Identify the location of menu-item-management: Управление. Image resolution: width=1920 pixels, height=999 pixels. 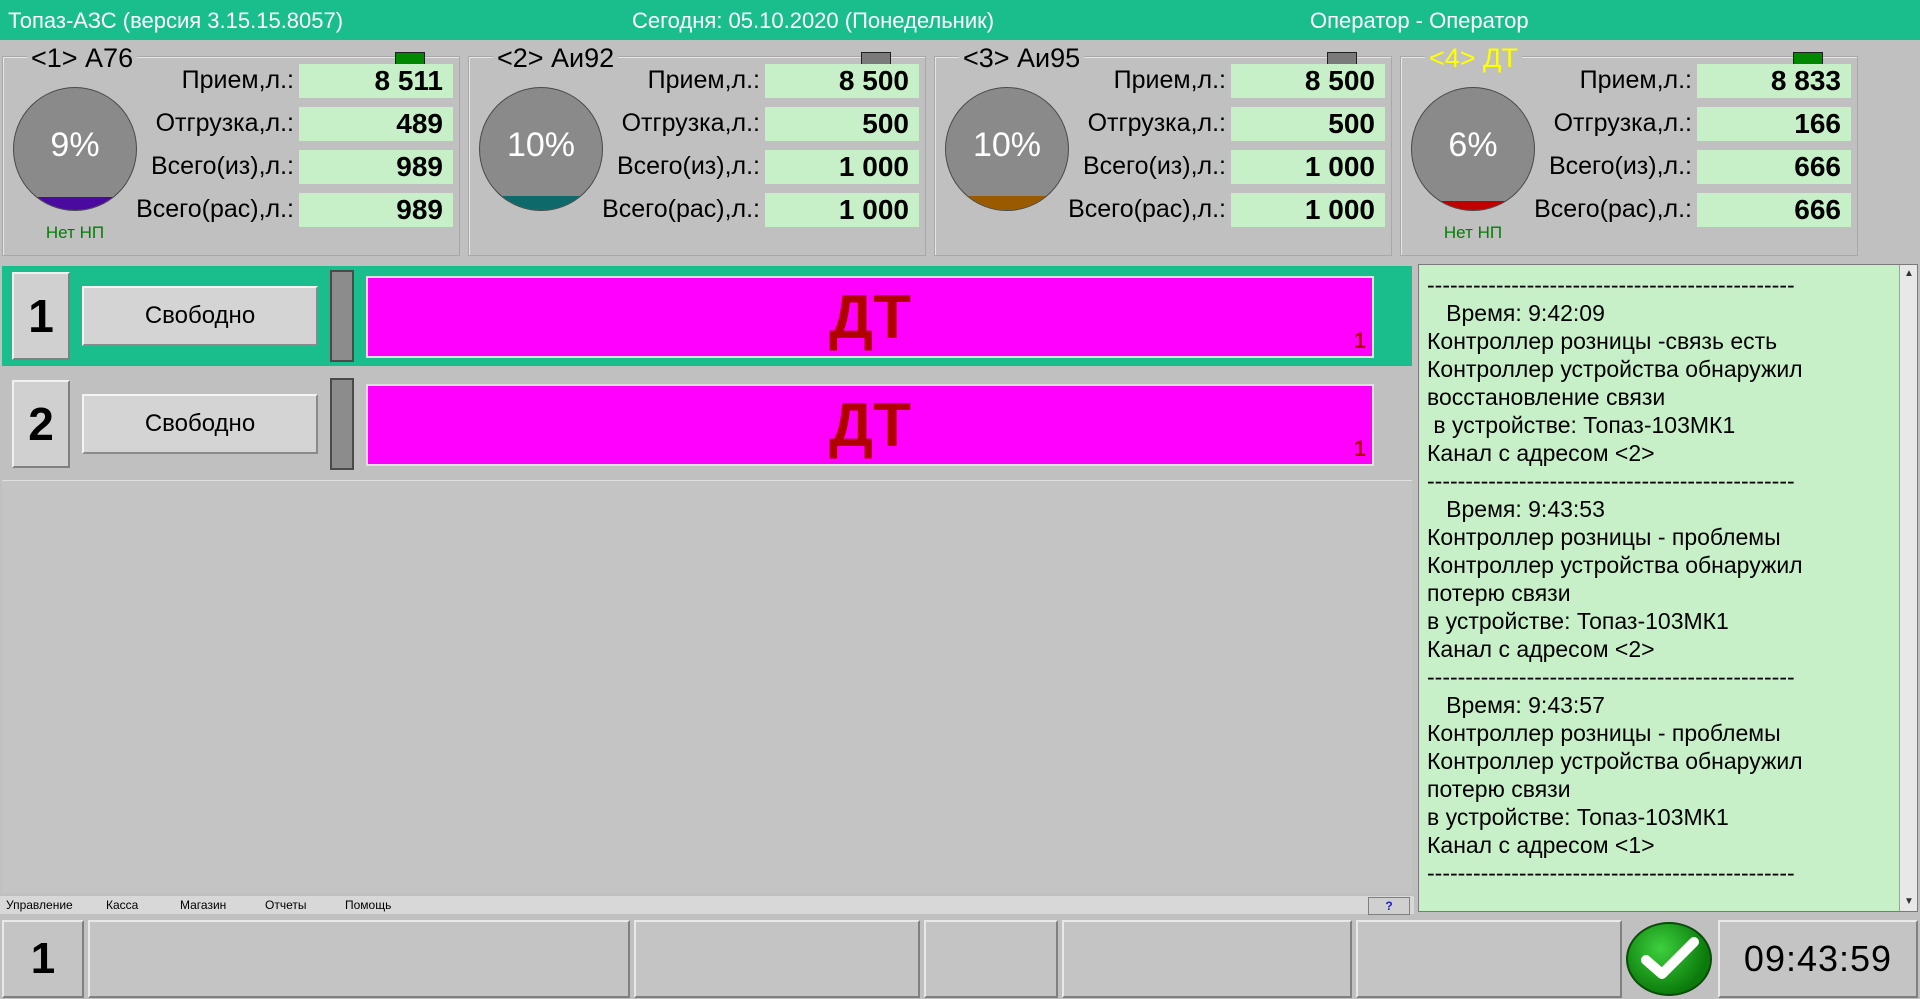
(39, 905).